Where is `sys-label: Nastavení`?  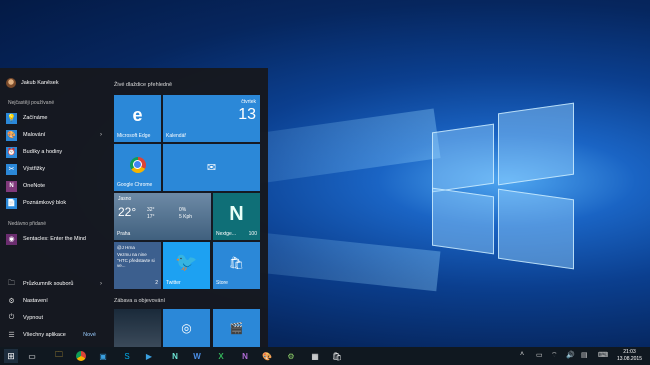
sys-label: Nastavení is located at coordinates (35, 301).